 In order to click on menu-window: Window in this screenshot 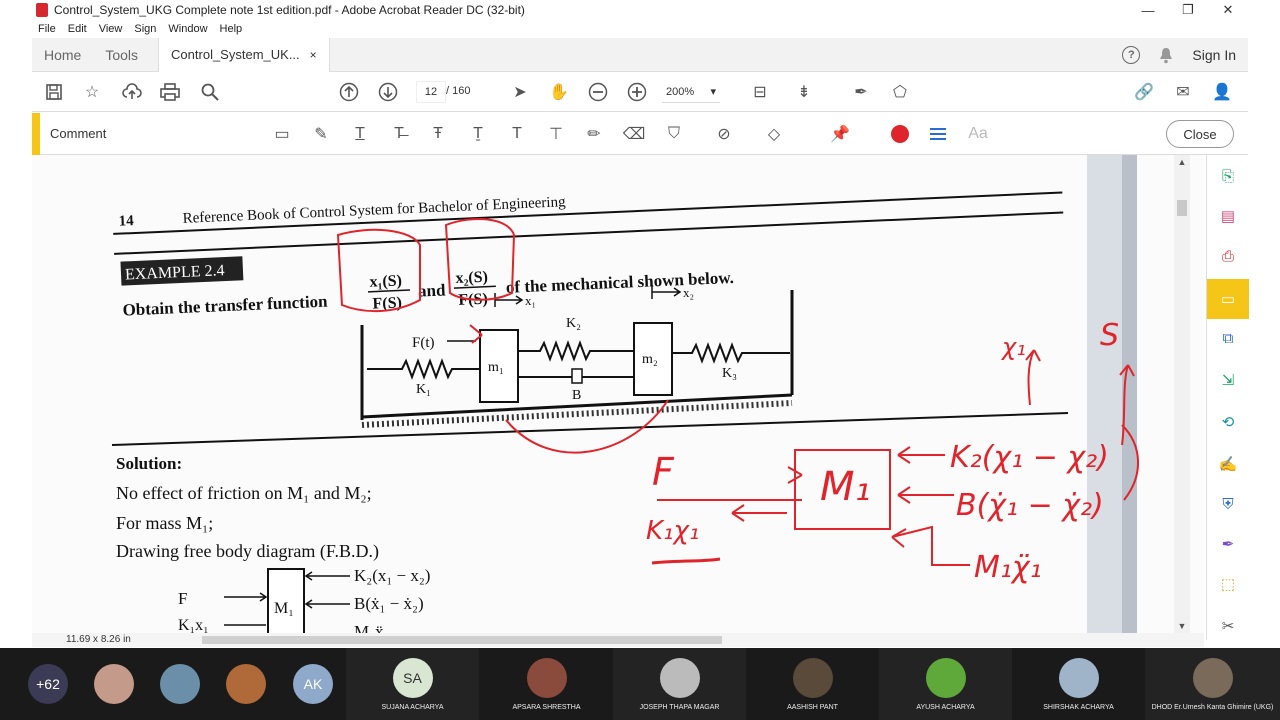, I will do `click(187, 29)`.